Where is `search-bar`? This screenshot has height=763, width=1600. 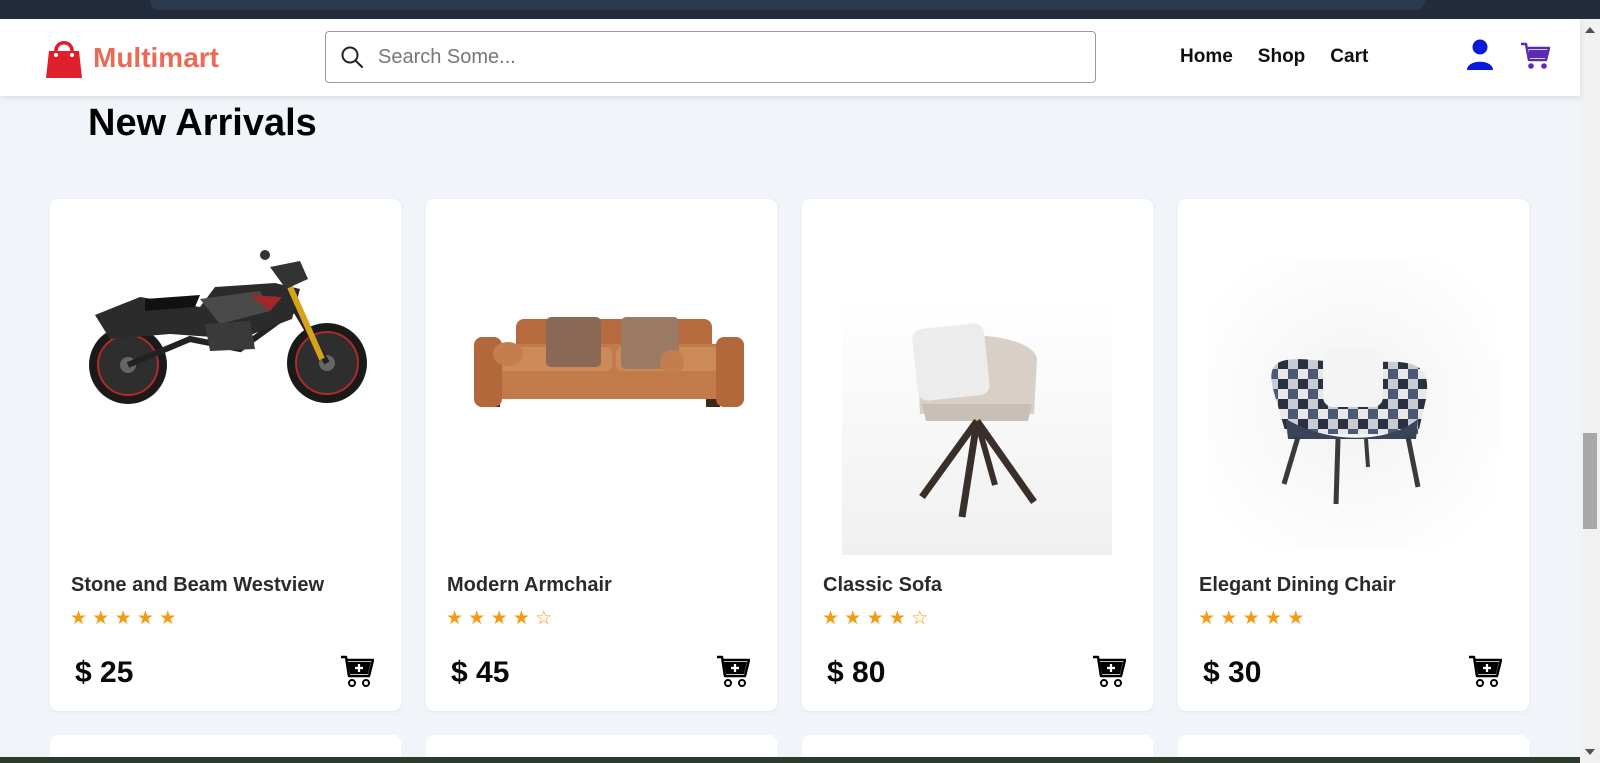
search-bar is located at coordinates (710, 57).